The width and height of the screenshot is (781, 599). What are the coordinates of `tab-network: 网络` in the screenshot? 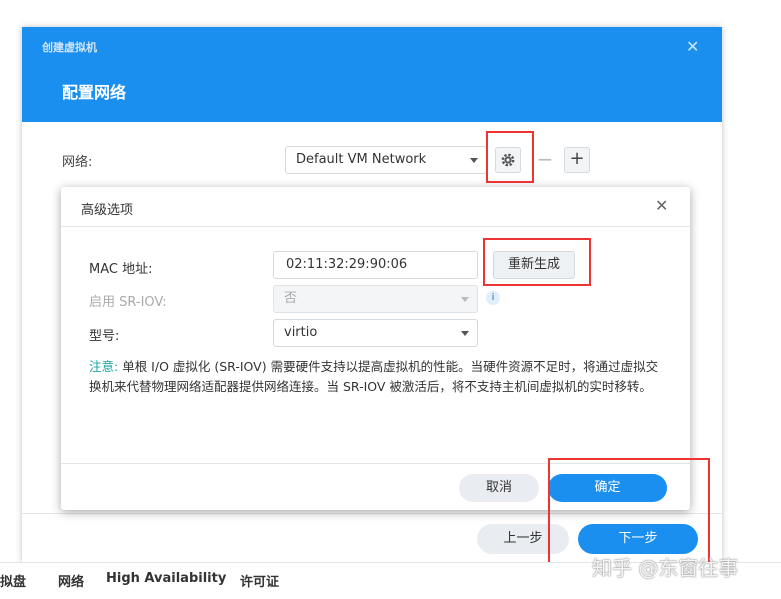 It's located at (71, 580).